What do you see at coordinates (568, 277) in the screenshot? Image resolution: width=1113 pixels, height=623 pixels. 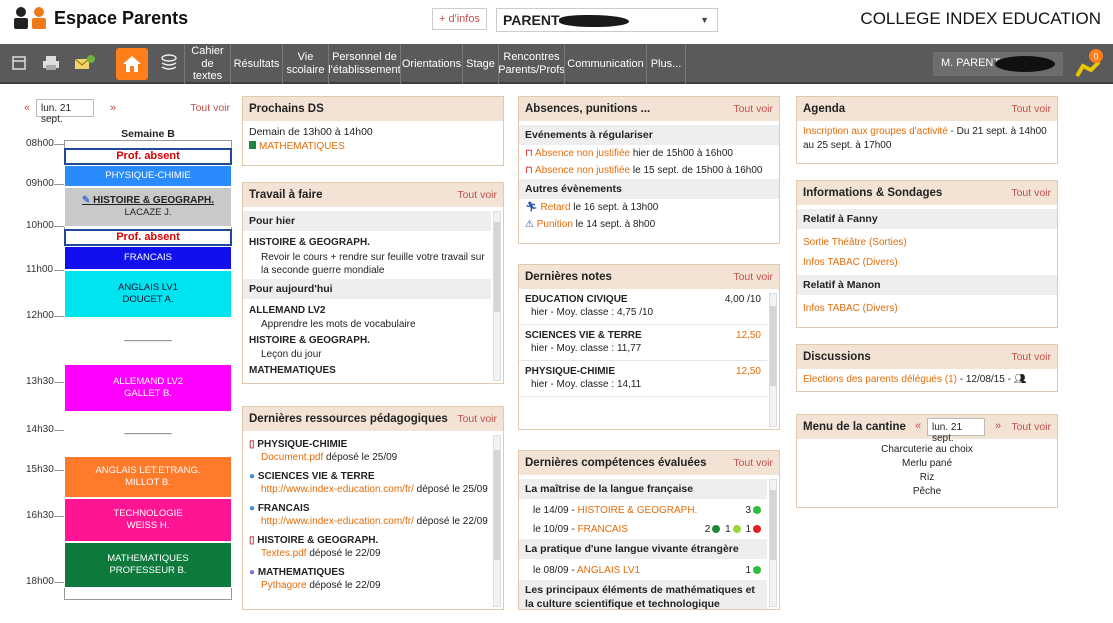 I see `grades-title: Dernières notes` at bounding box center [568, 277].